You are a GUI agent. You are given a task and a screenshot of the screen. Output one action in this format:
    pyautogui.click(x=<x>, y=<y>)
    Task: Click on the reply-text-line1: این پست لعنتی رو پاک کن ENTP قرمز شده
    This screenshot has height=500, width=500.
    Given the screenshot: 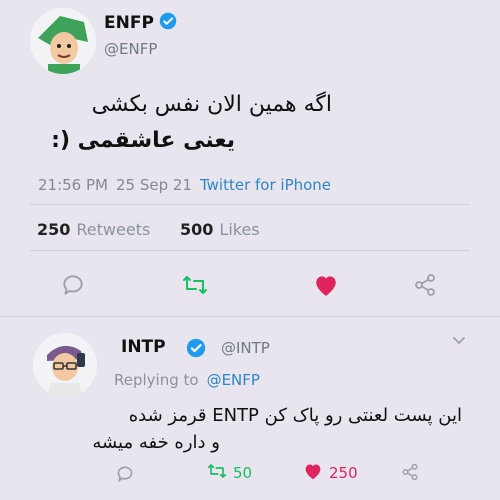 What is the action you would take?
    pyautogui.click(x=295, y=415)
    